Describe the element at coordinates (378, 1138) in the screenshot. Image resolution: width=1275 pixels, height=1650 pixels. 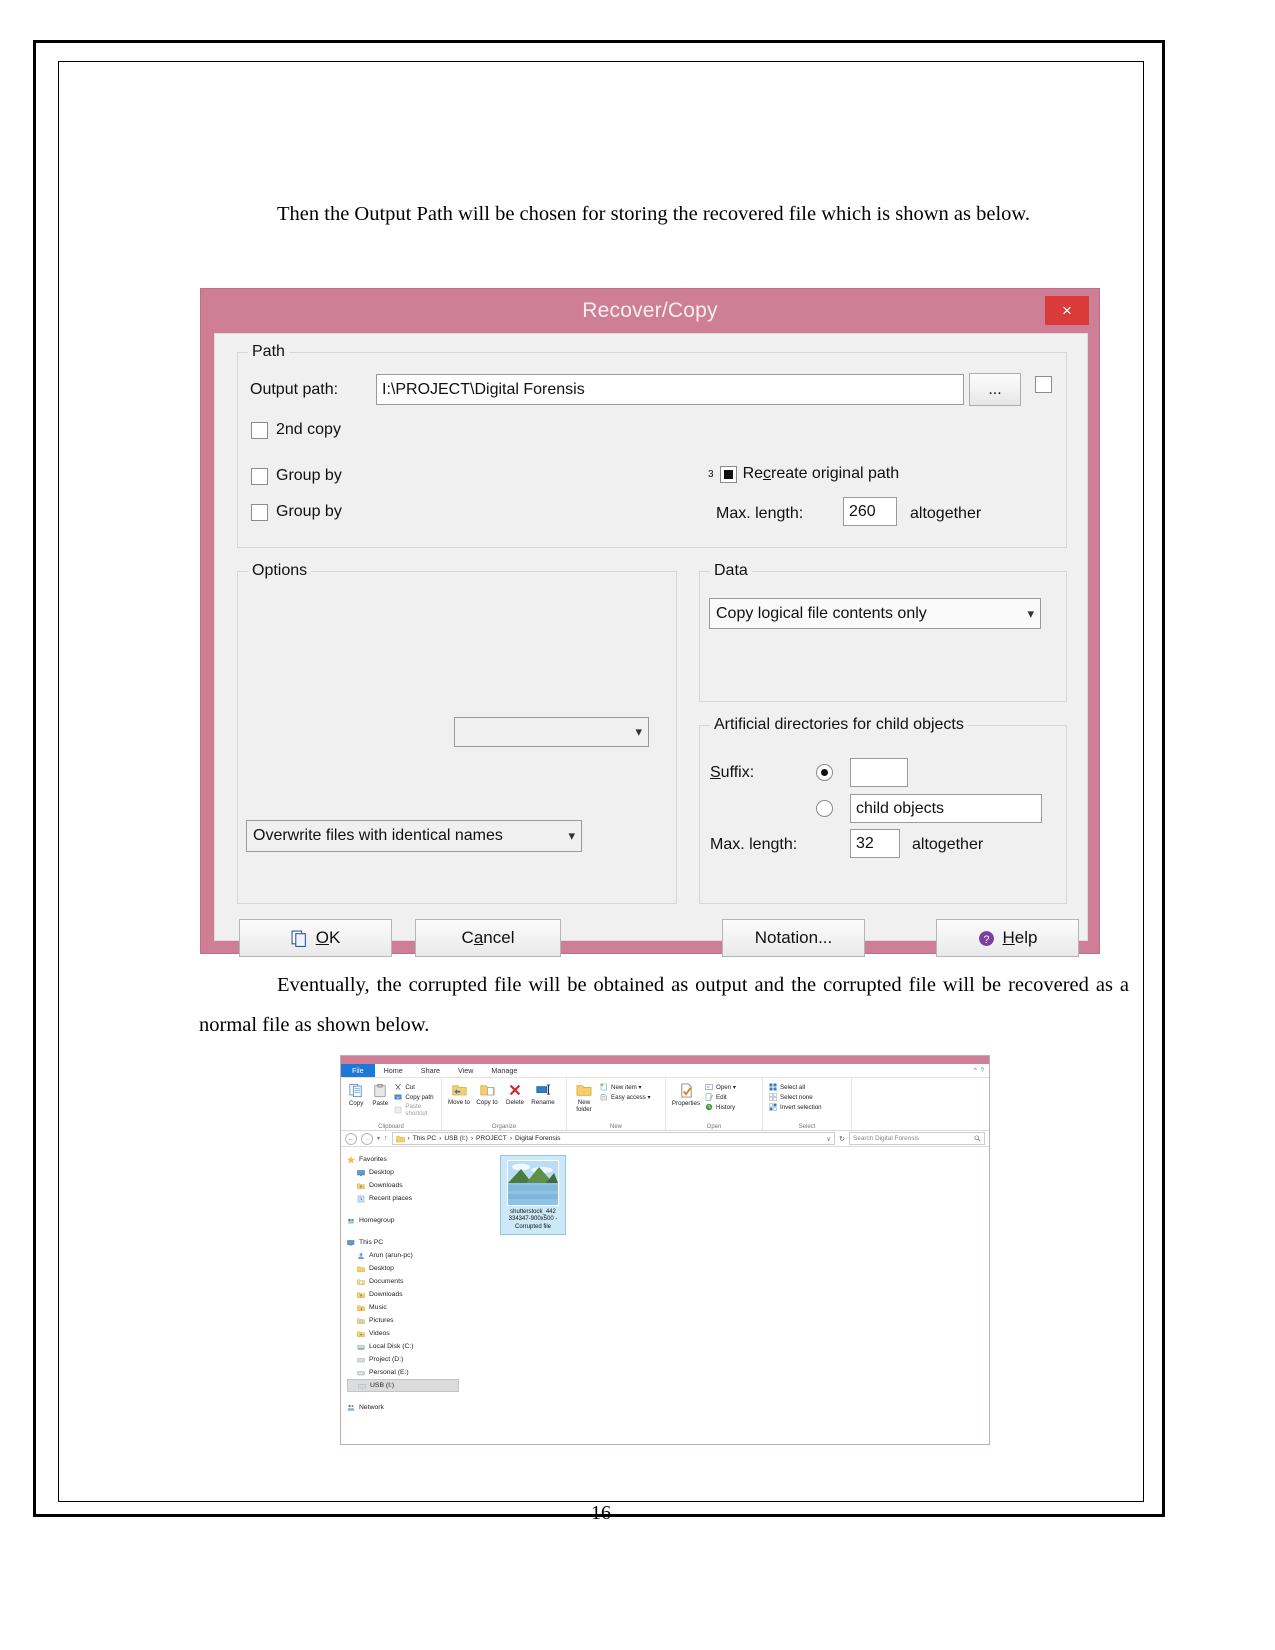
I see `recent-locations-icon: ▾` at that location.